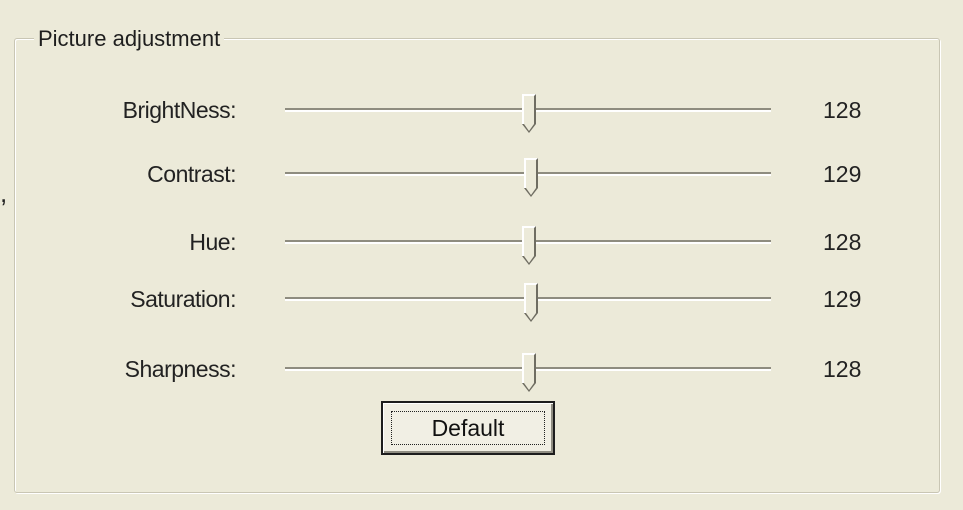 This screenshot has height=510, width=963. I want to click on default-button: Default, so click(468, 428).